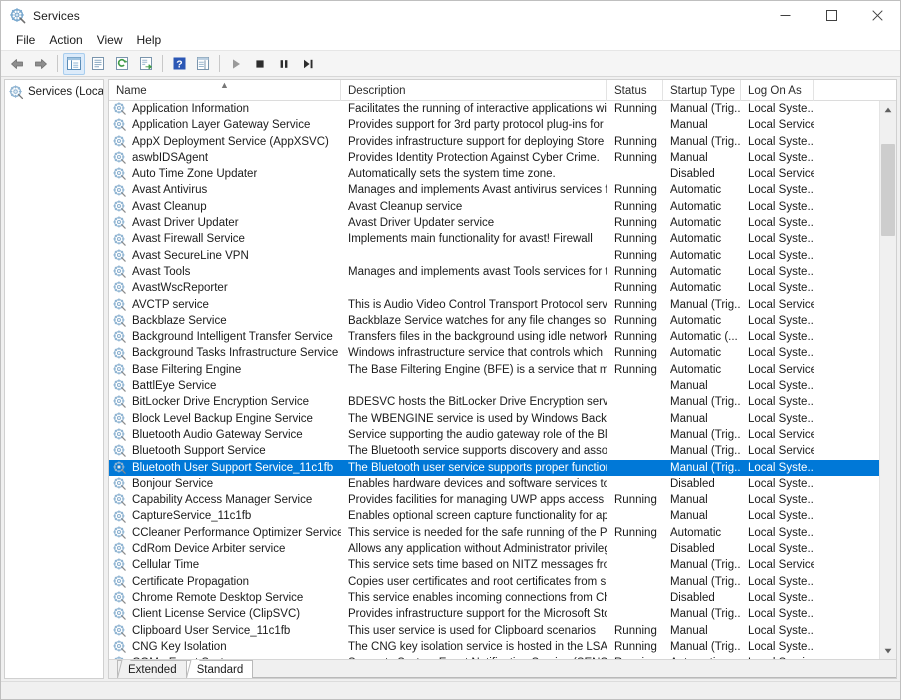 This screenshot has width=901, height=700. I want to click on show-hide-tree-button, so click(74, 63).